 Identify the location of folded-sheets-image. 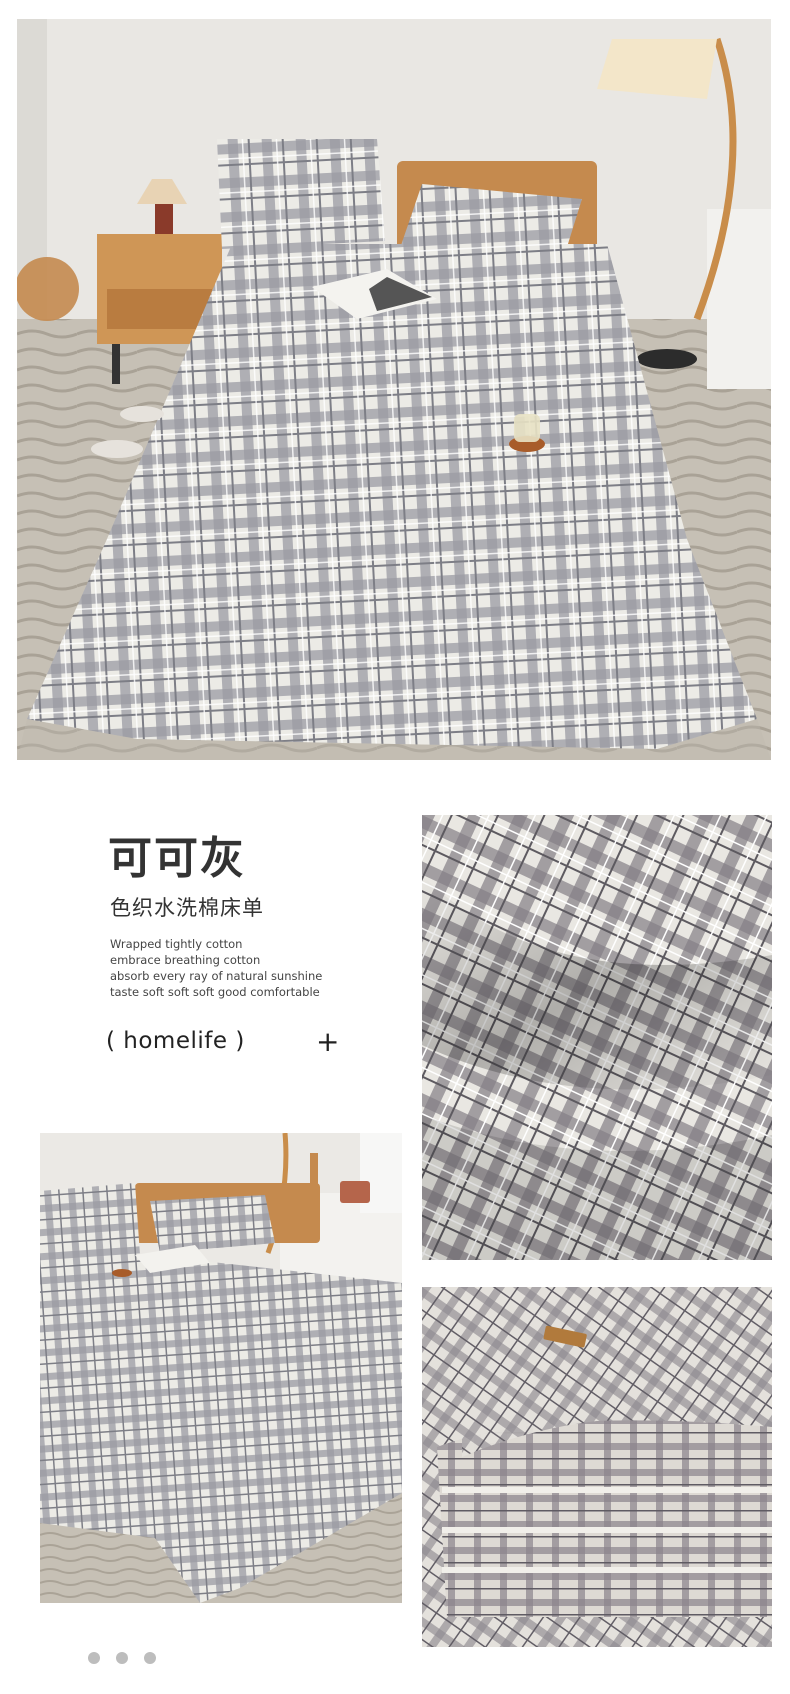
(597, 1467).